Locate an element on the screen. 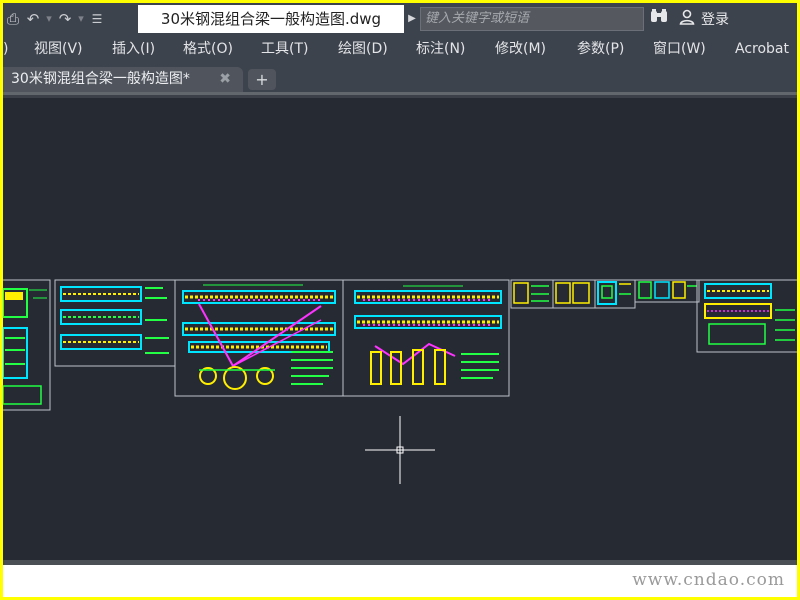 The height and width of the screenshot is (600, 800). login-button: 登录 is located at coordinates (704, 19).